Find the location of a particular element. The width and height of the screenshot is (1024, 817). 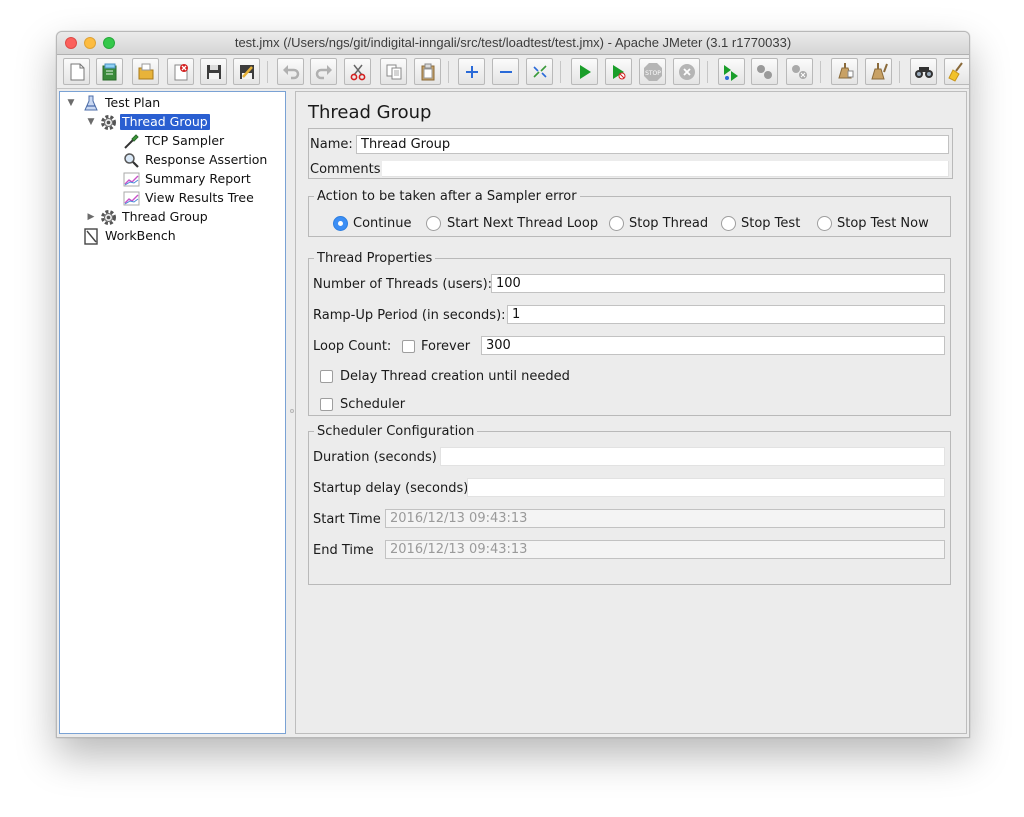

panel-title: Thread Group is located at coordinates (370, 112).